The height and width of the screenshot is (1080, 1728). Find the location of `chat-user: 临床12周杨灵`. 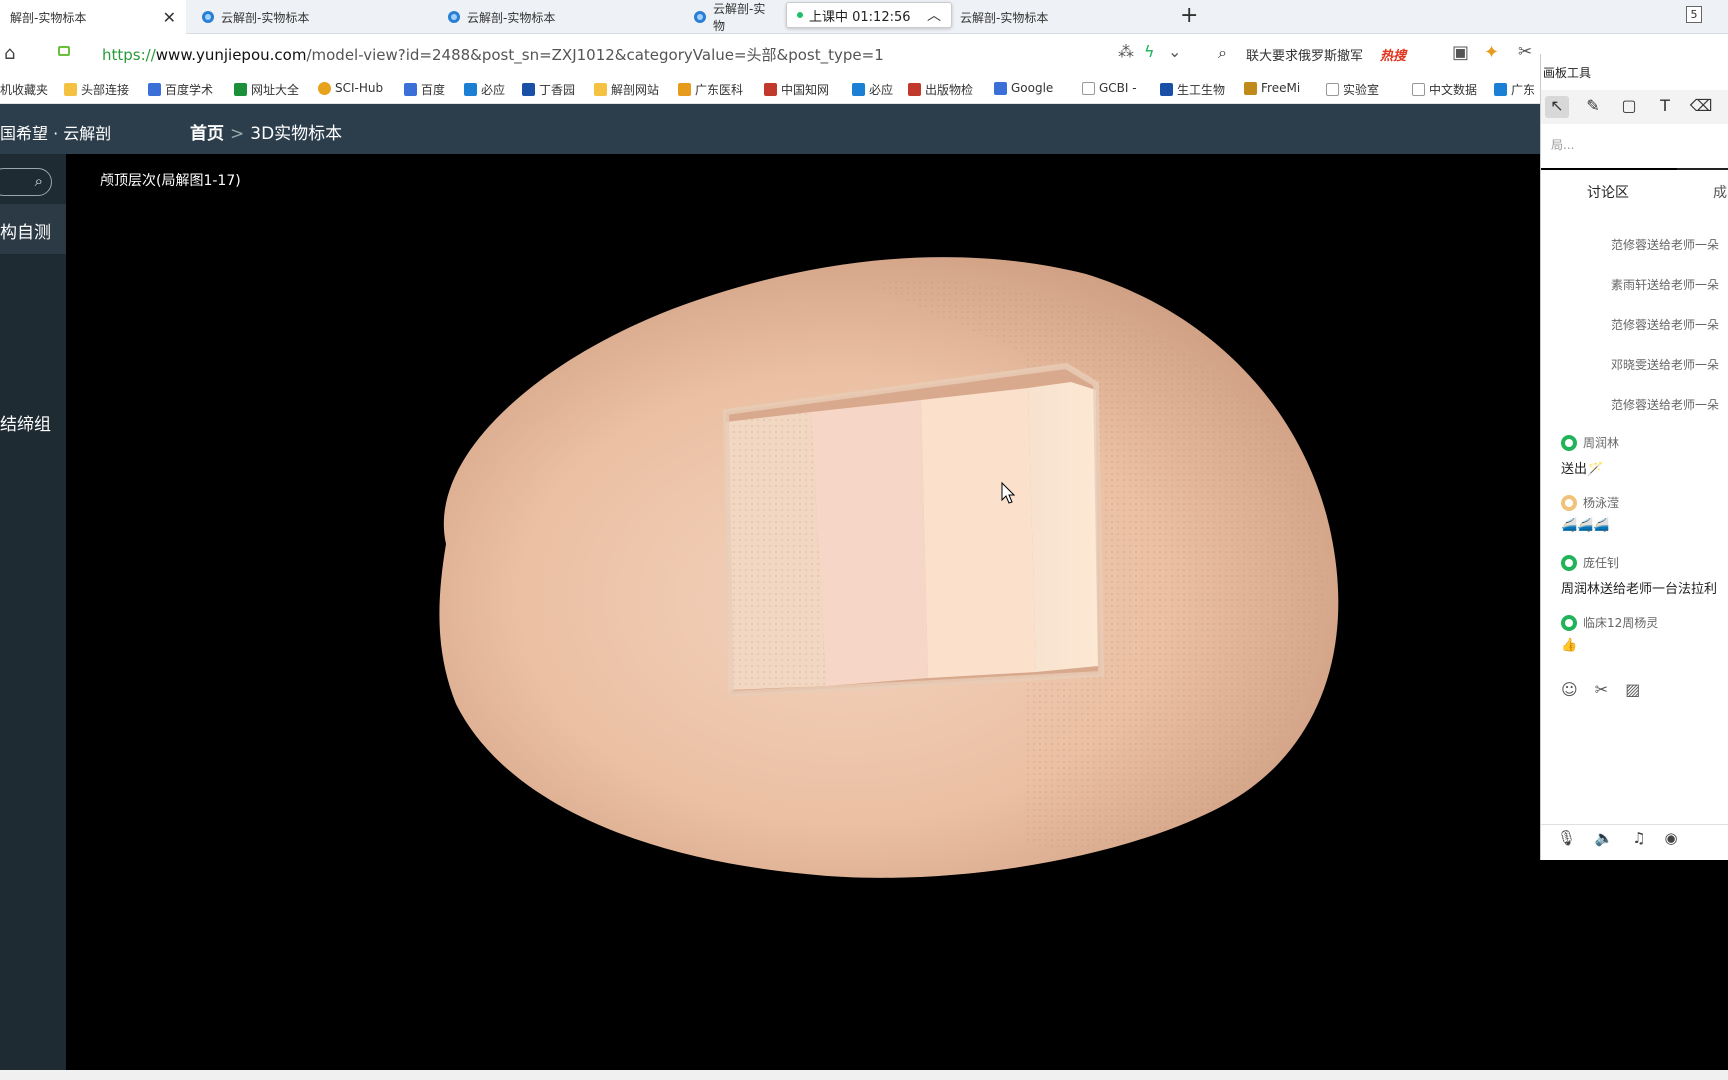

chat-user: 临床12周杨灵 is located at coordinates (1609, 622).